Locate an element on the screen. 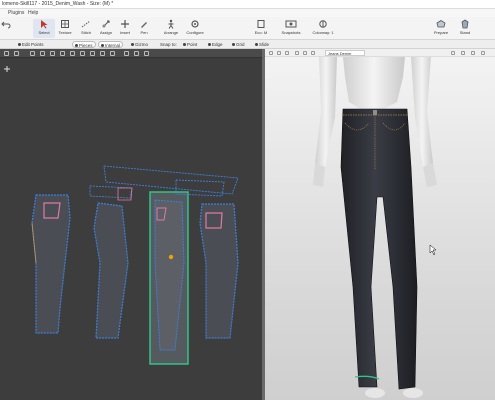  tool-stand: Stand is located at coordinates (465, 28).